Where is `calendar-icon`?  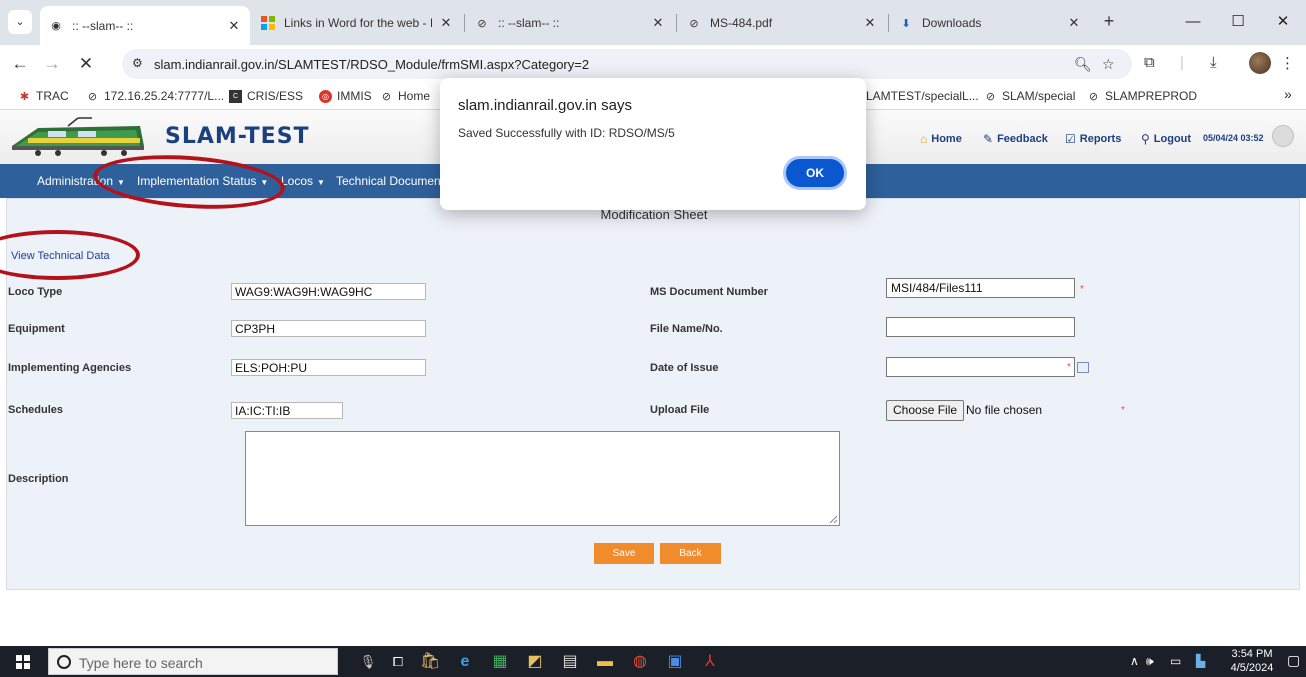 calendar-icon is located at coordinates (1083, 367).